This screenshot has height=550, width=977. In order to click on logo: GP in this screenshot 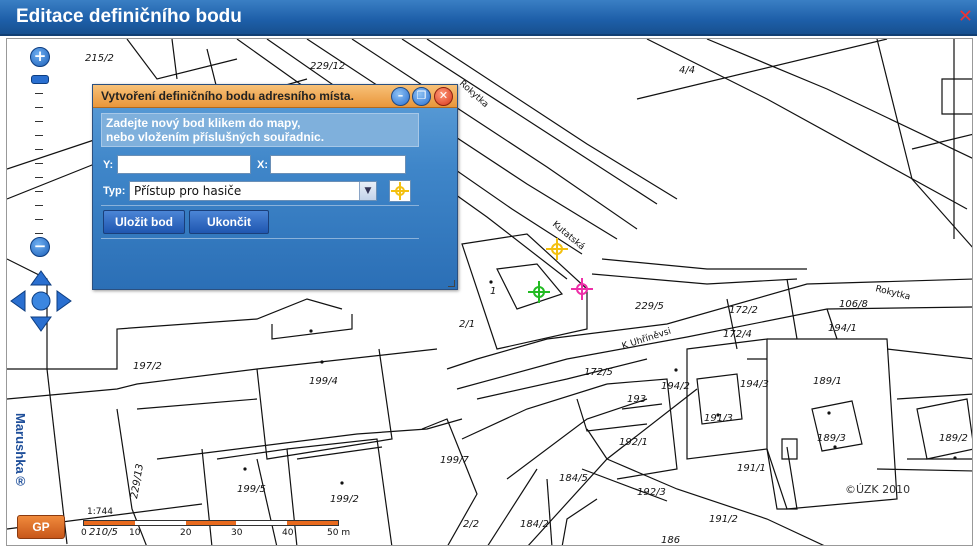, I will do `click(41, 527)`.